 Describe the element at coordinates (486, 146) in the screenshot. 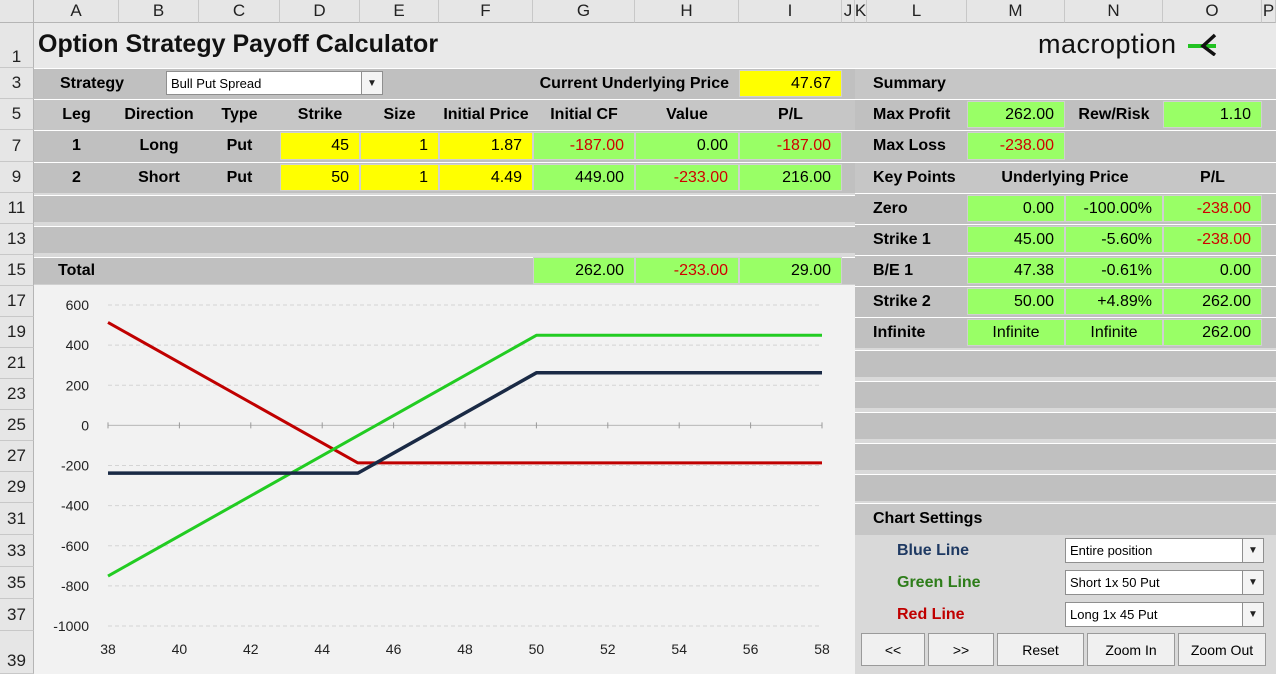

I see `leg-1-initial-price-input: 1.87` at that location.